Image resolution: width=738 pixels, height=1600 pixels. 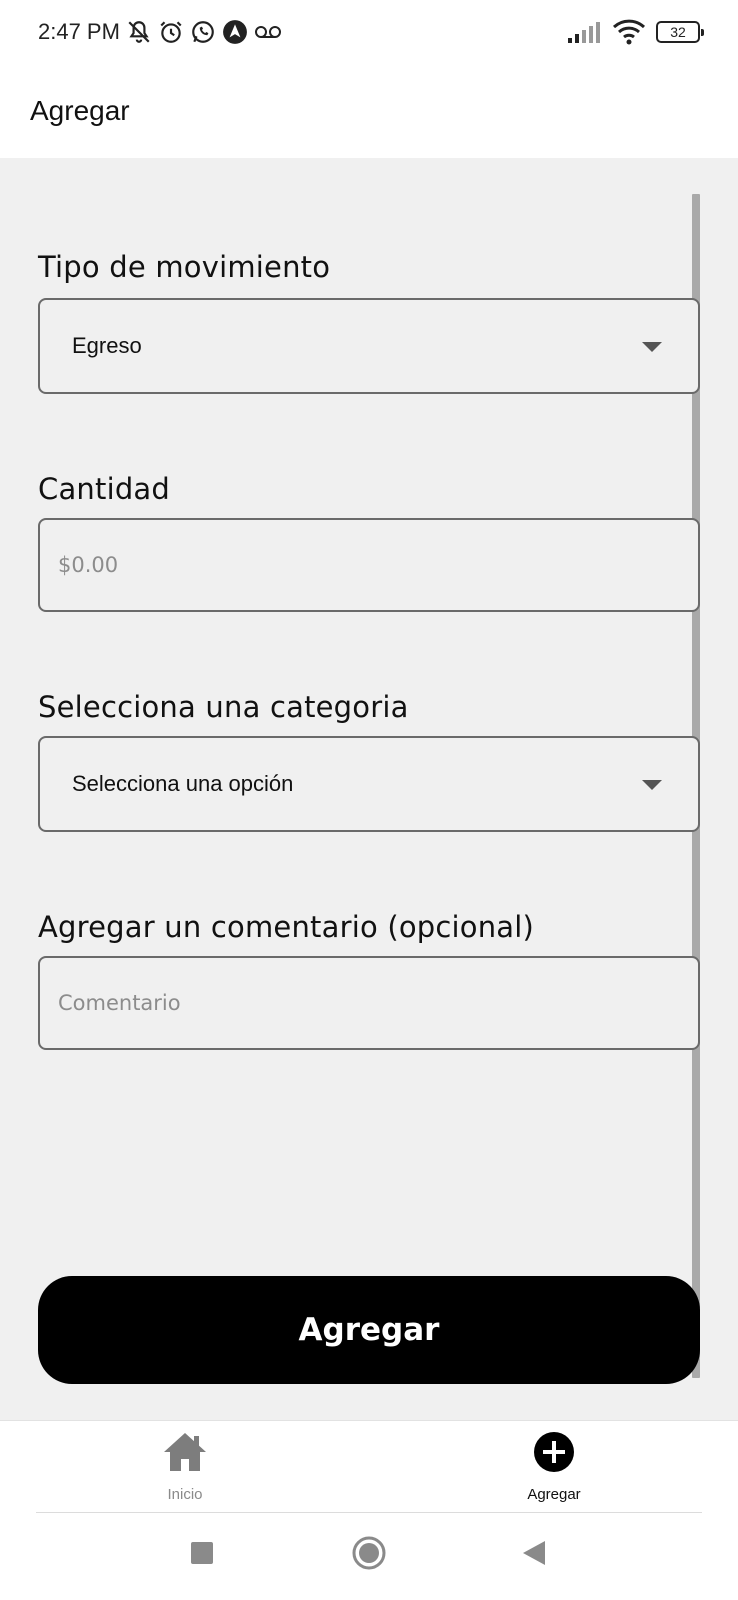 What do you see at coordinates (369, 1003) in the screenshot?
I see `comentario-input: Comentario` at bounding box center [369, 1003].